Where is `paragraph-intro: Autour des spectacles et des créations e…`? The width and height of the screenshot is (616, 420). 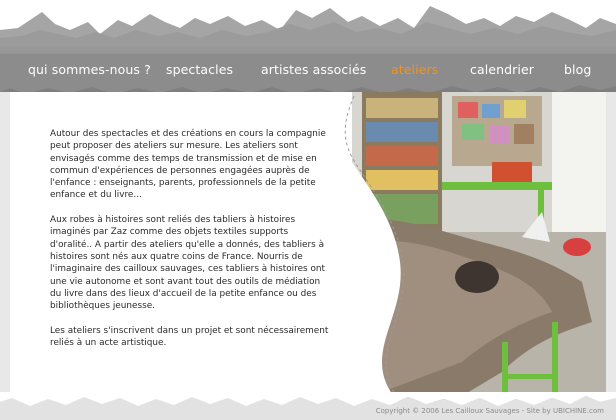
paragraph-intro: Autour des spectacles et des créations e… is located at coordinates (188, 165).